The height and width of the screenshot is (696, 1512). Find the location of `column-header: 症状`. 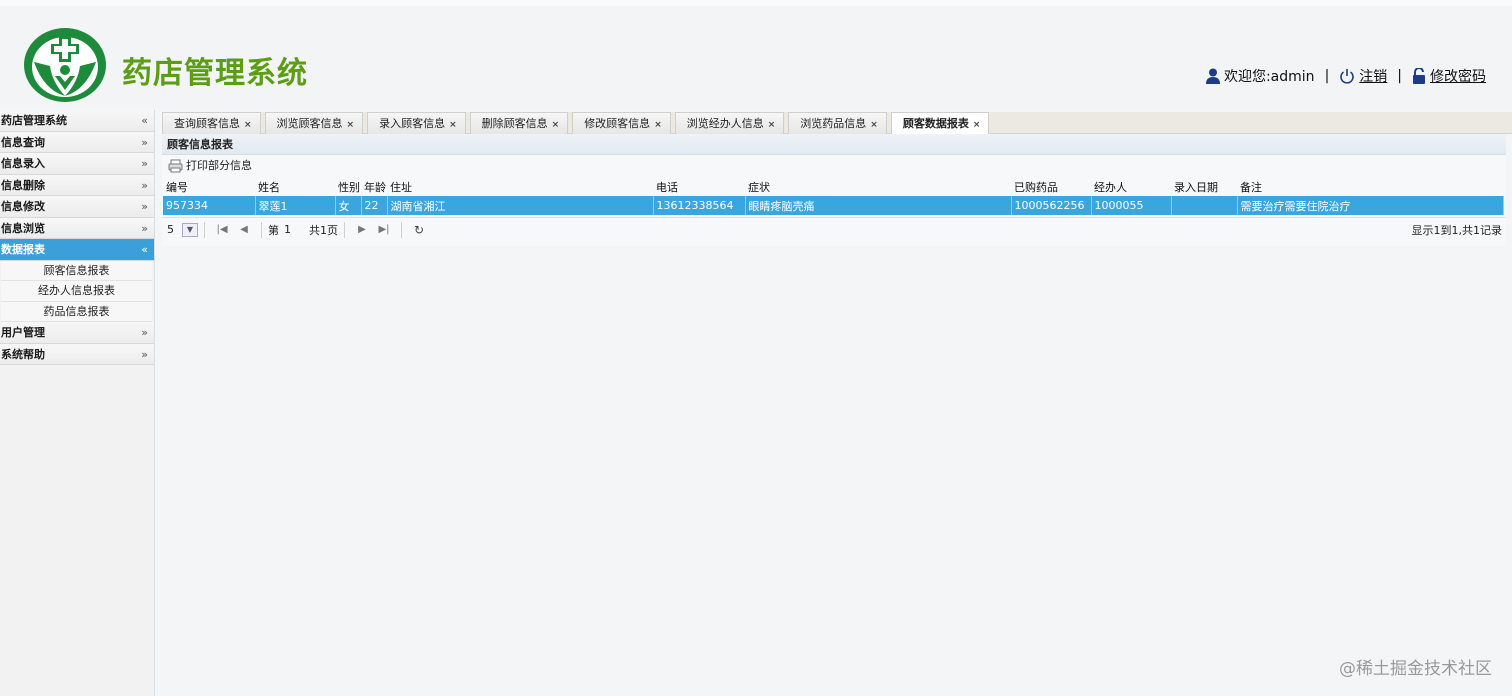

column-header: 症状 is located at coordinates (878, 186).